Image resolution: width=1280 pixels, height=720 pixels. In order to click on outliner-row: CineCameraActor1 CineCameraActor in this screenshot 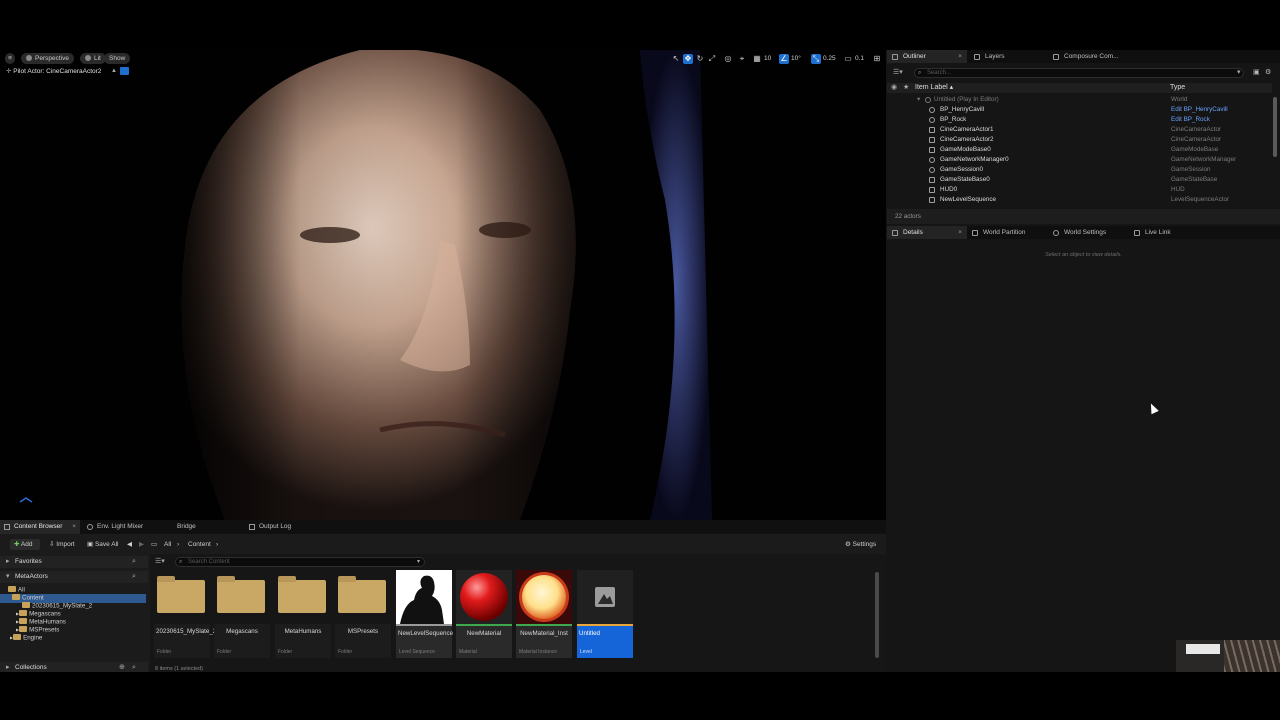, I will do `click(1079, 130)`.